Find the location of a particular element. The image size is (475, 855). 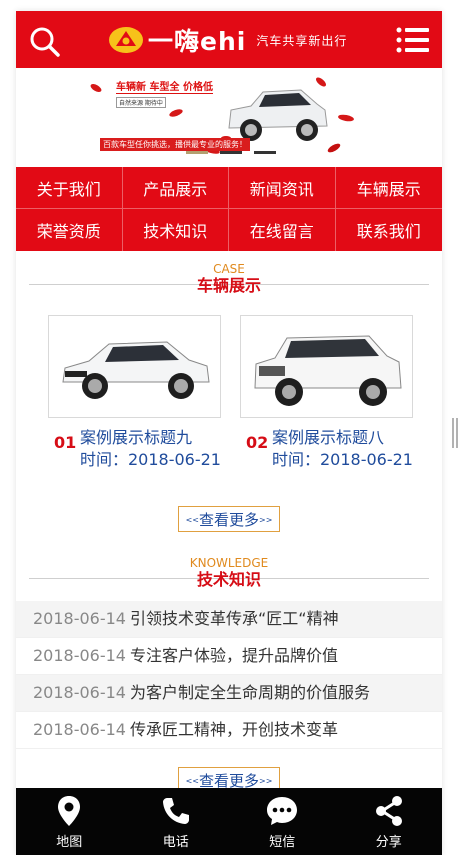

logo-slogan: 汽车共享新出行 is located at coordinates (302, 40).